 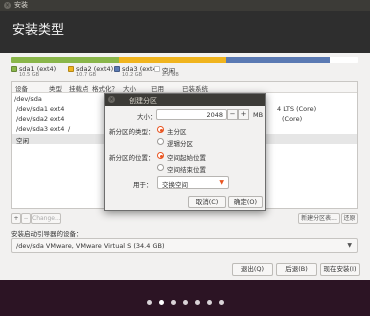 I want to click on page-header: 安装类型, so click(x=185, y=32).